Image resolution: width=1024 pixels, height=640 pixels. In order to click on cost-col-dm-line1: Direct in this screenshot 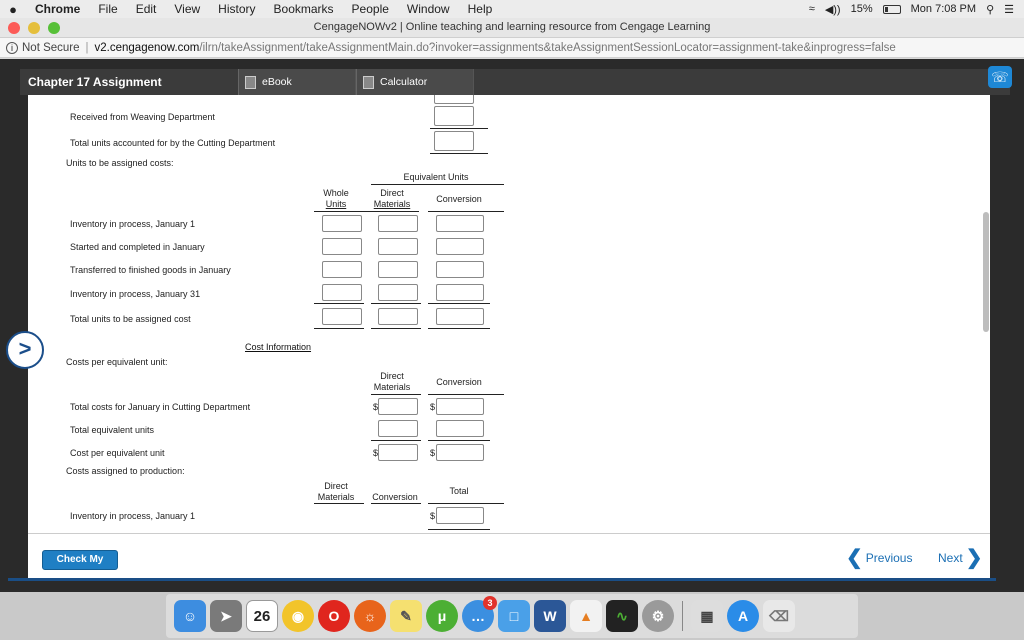, I will do `click(392, 376)`.